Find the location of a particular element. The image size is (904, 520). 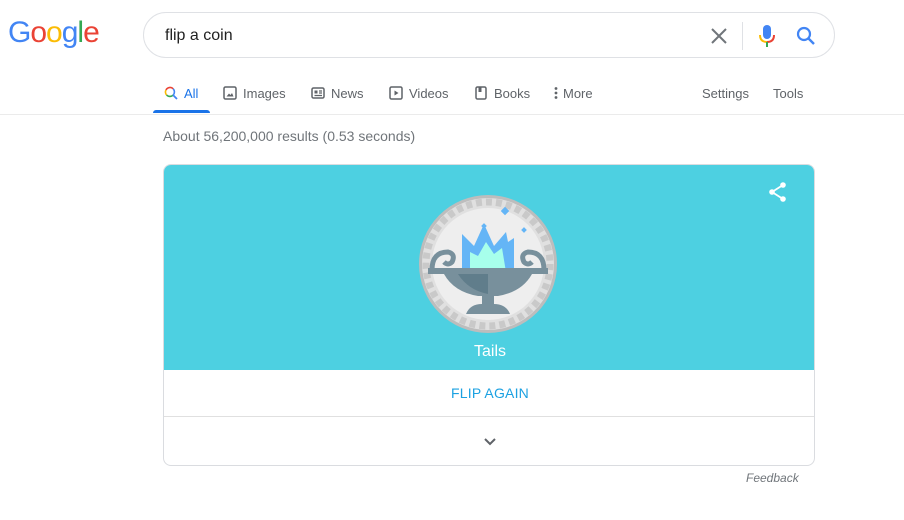

tools-label: Tools is located at coordinates (788, 93).